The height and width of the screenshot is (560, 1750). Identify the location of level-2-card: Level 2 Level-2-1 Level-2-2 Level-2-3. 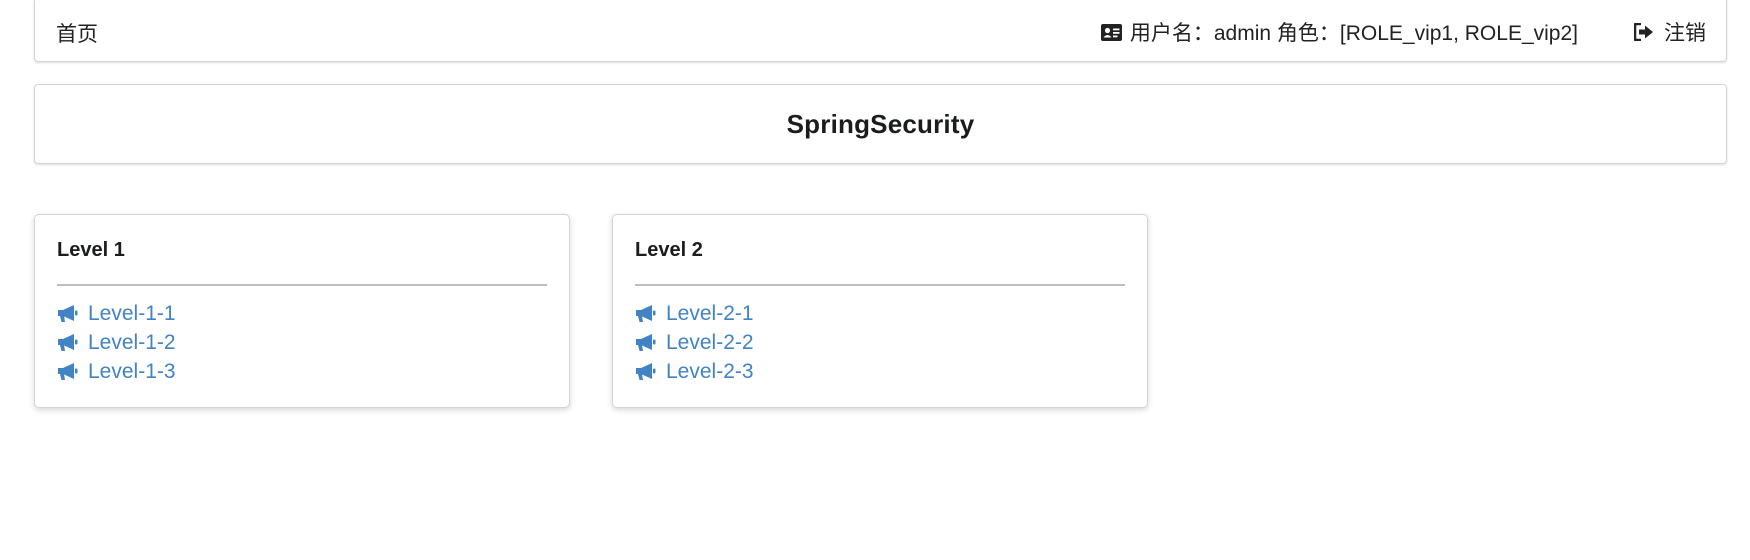
(880, 311).